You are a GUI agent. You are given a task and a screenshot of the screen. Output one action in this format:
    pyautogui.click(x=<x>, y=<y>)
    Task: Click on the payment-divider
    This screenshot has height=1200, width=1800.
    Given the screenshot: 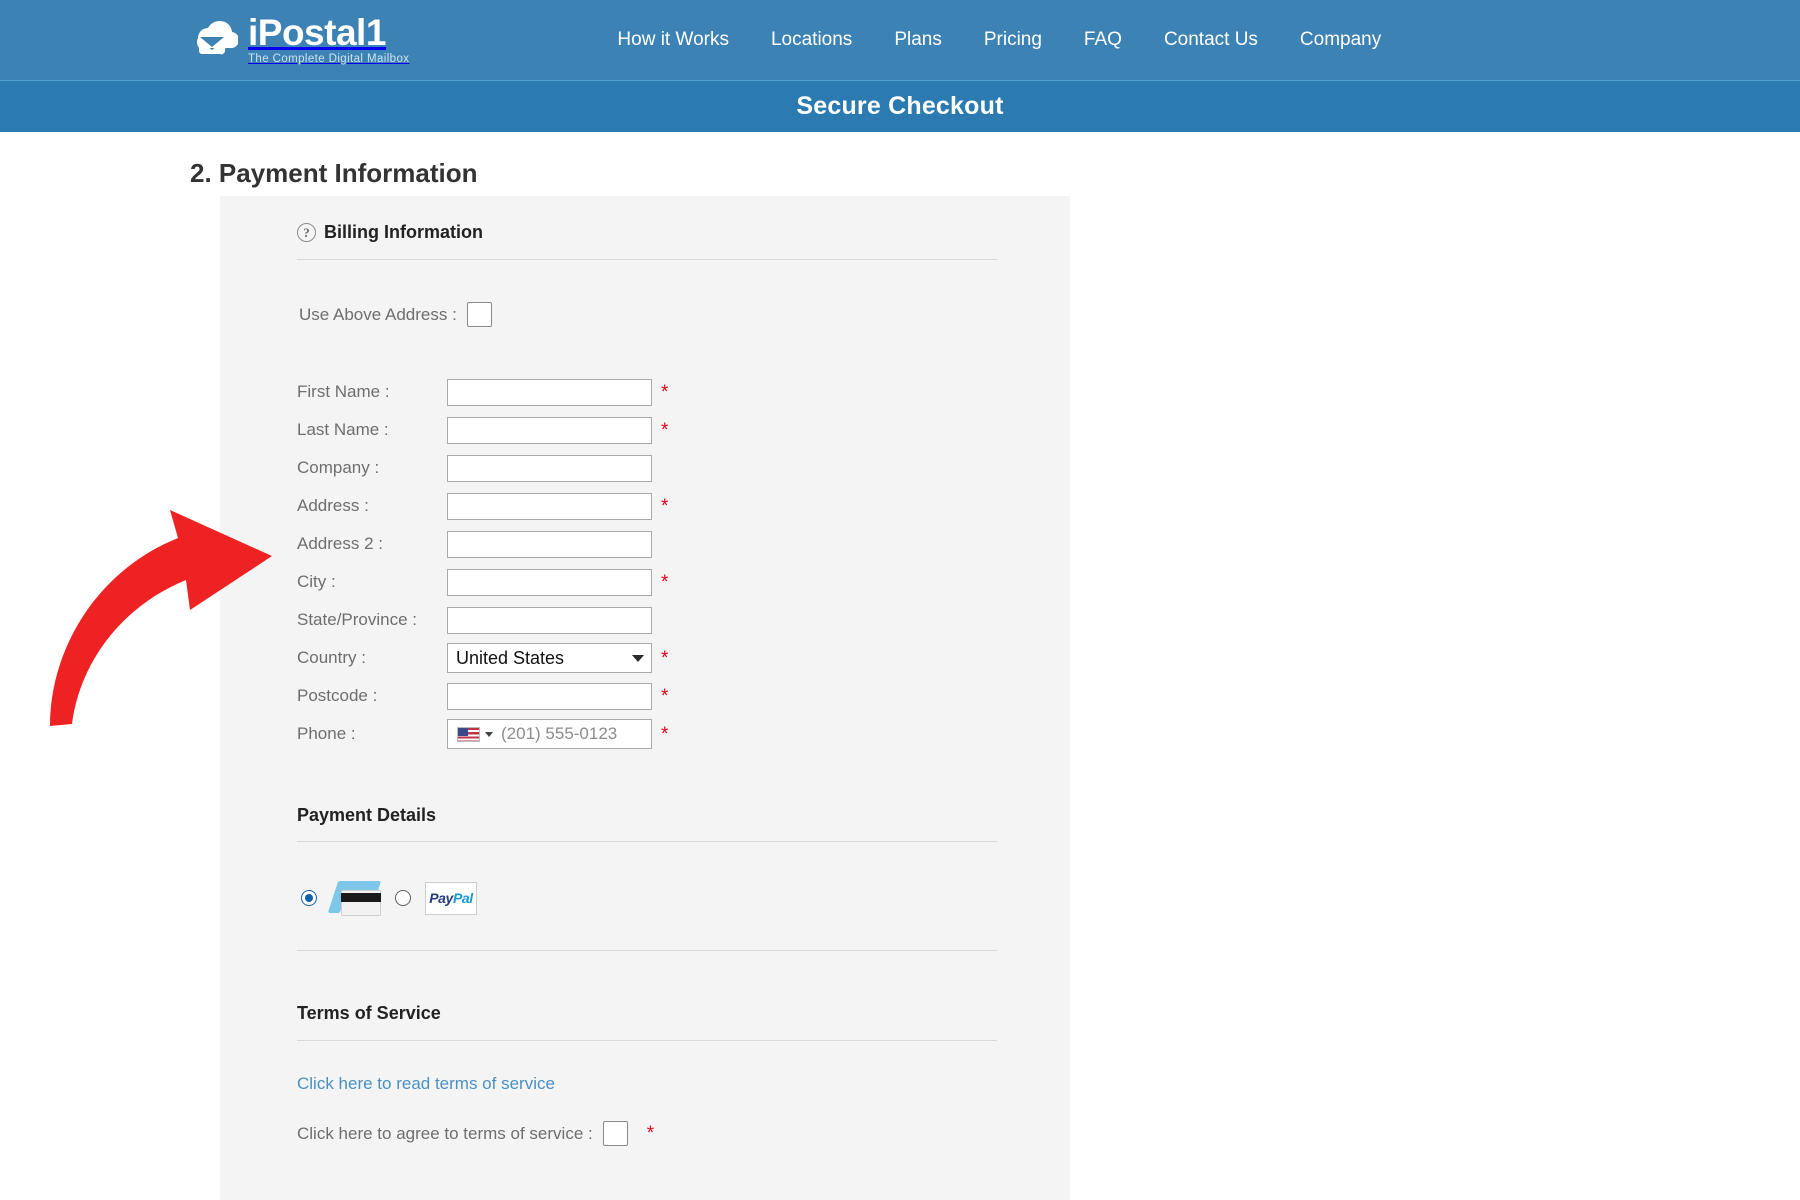 What is the action you would take?
    pyautogui.click(x=647, y=841)
    